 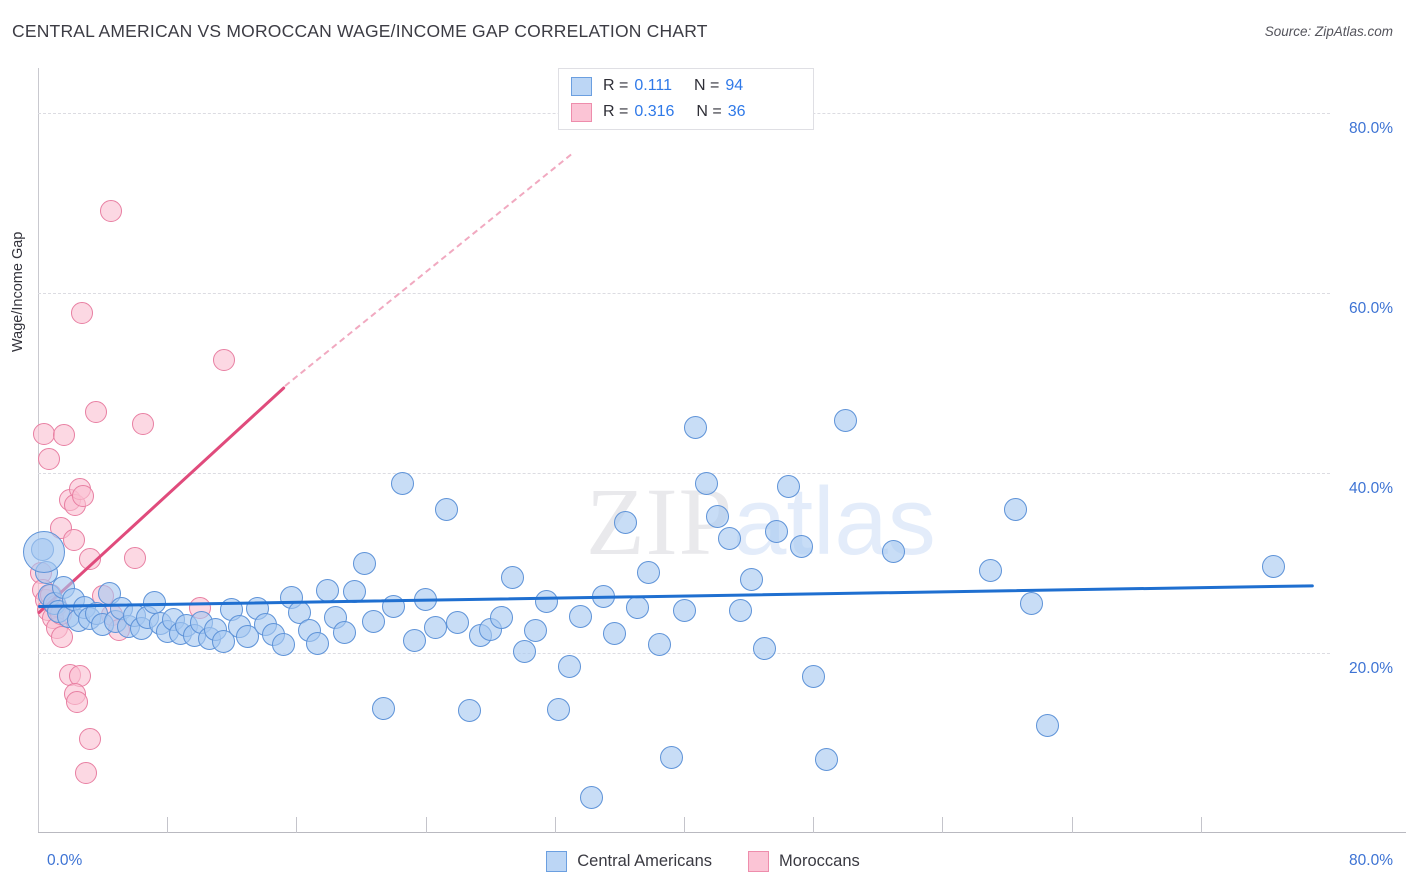 What do you see at coordinates (709, 111) in the screenshot?
I see `stats-n-label-2: N =` at bounding box center [709, 111].